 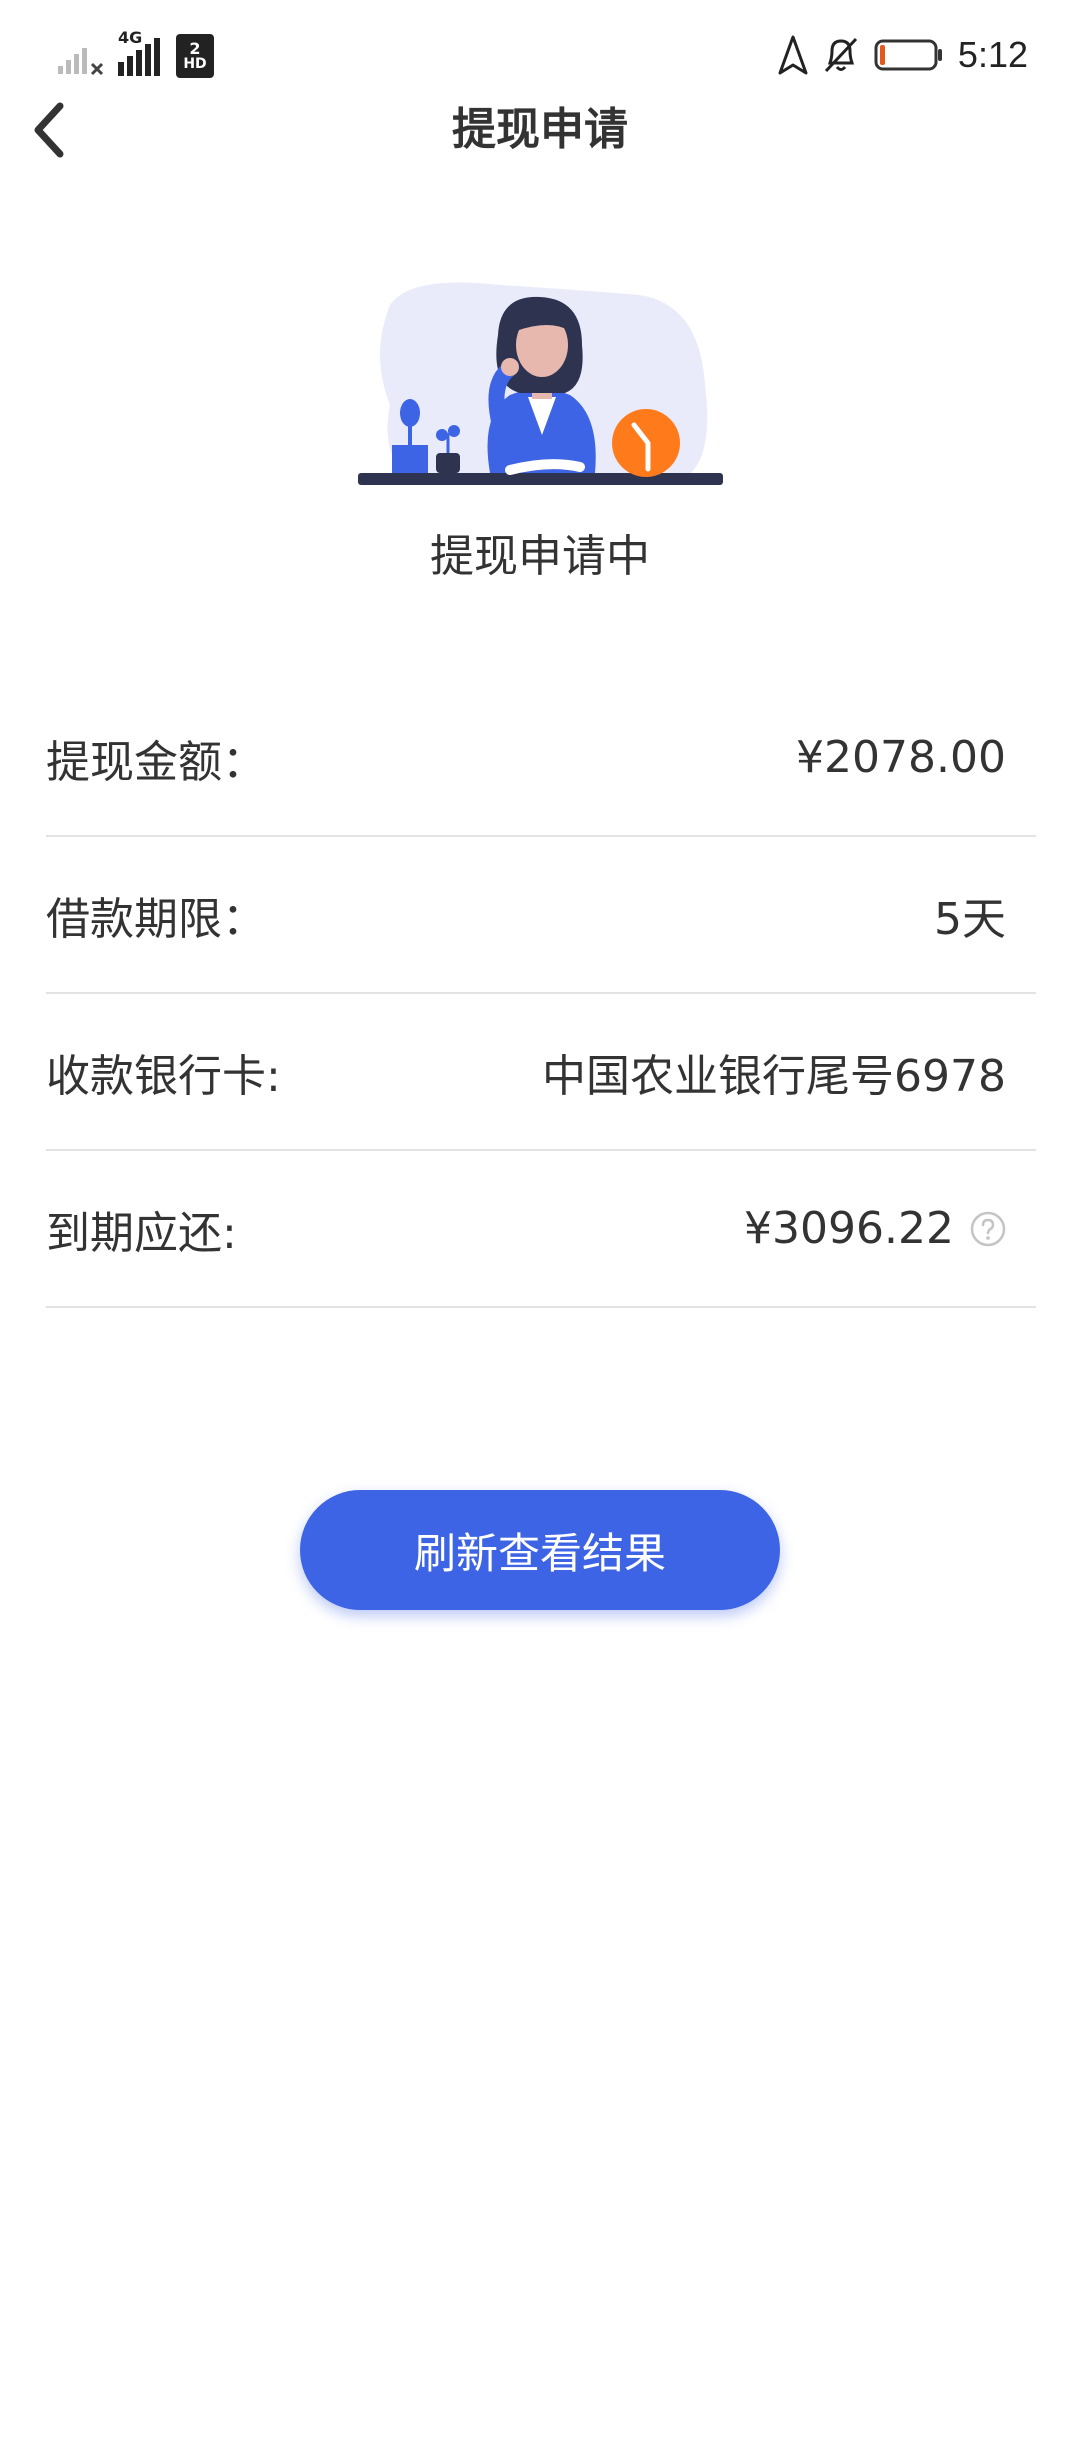 I want to click on battery-icon, so click(x=908, y=55).